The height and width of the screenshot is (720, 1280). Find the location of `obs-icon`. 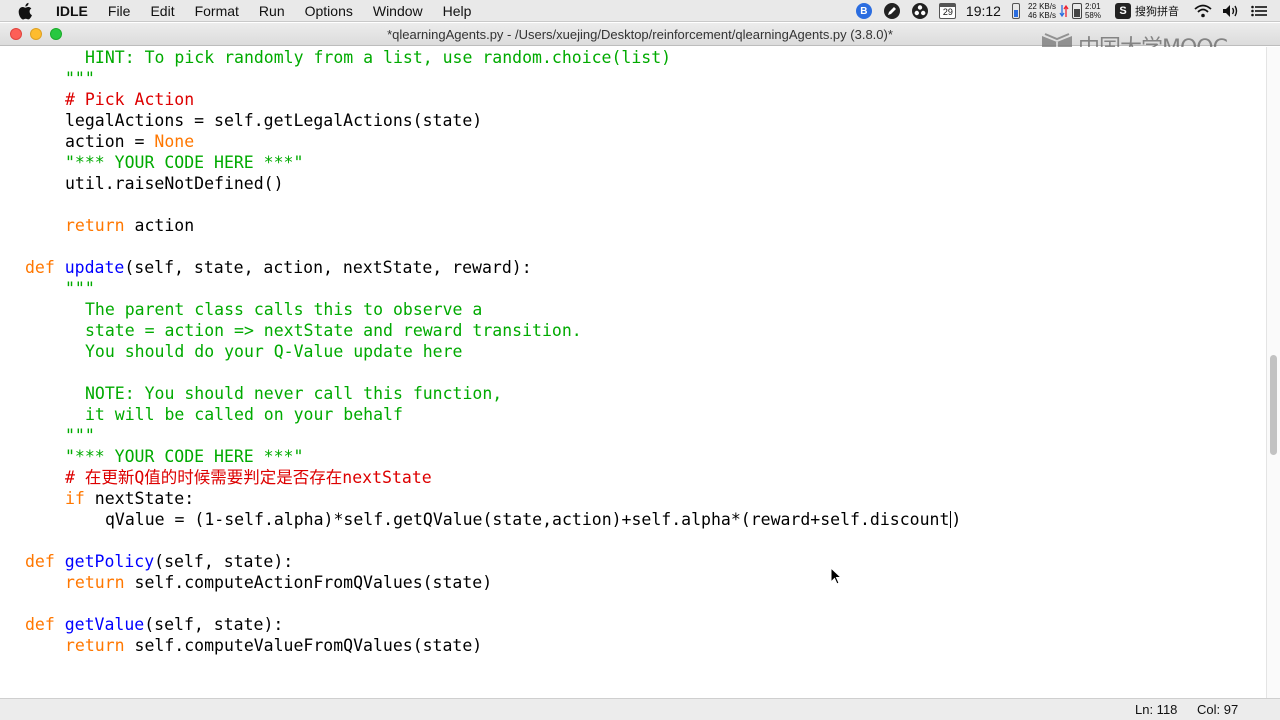

obs-icon is located at coordinates (920, 11).